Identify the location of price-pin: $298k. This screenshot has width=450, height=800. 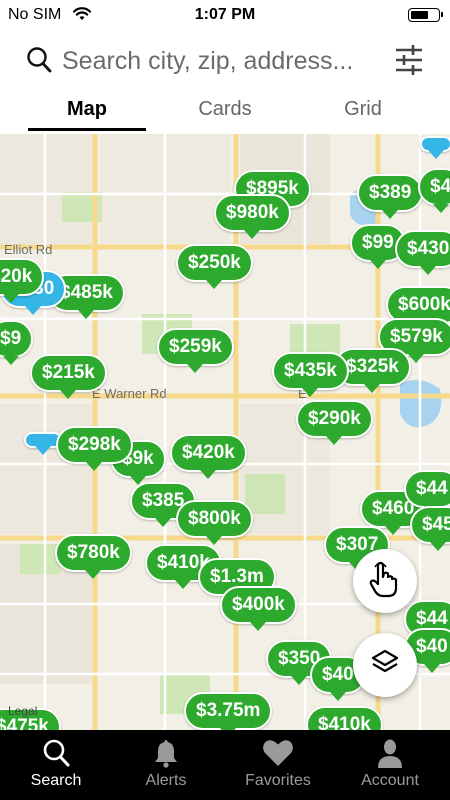
(94, 448).